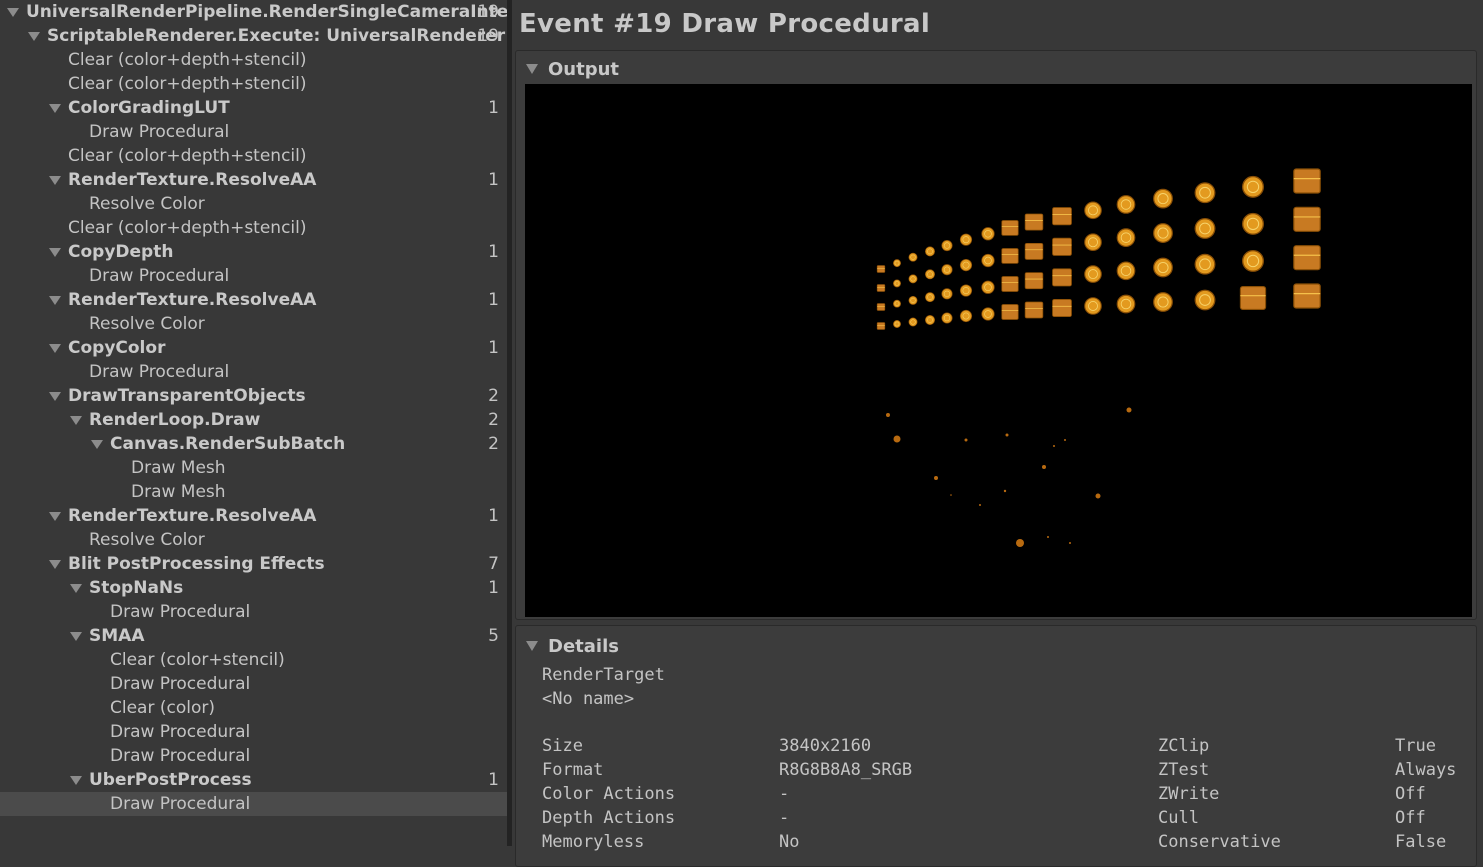 The height and width of the screenshot is (867, 1483). Describe the element at coordinates (253, 780) in the screenshot. I see `tree-group-item: UberPostProcess 1` at that location.